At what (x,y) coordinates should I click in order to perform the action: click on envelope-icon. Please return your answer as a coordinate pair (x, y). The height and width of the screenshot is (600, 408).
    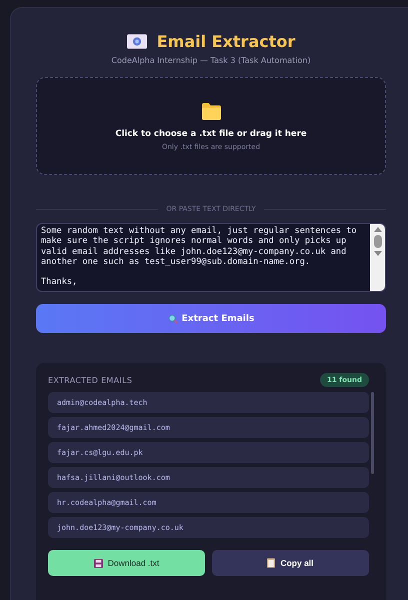
    Looking at the image, I should click on (136, 41).